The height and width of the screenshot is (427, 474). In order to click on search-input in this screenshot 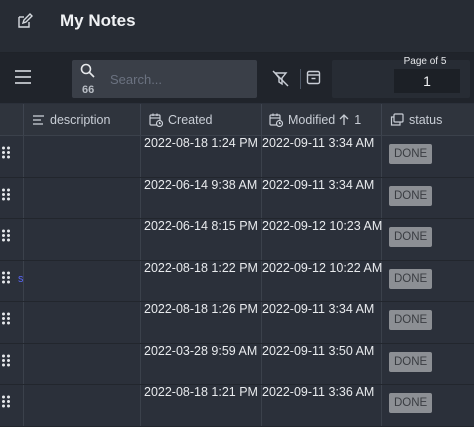, I will do `click(180, 79)`.